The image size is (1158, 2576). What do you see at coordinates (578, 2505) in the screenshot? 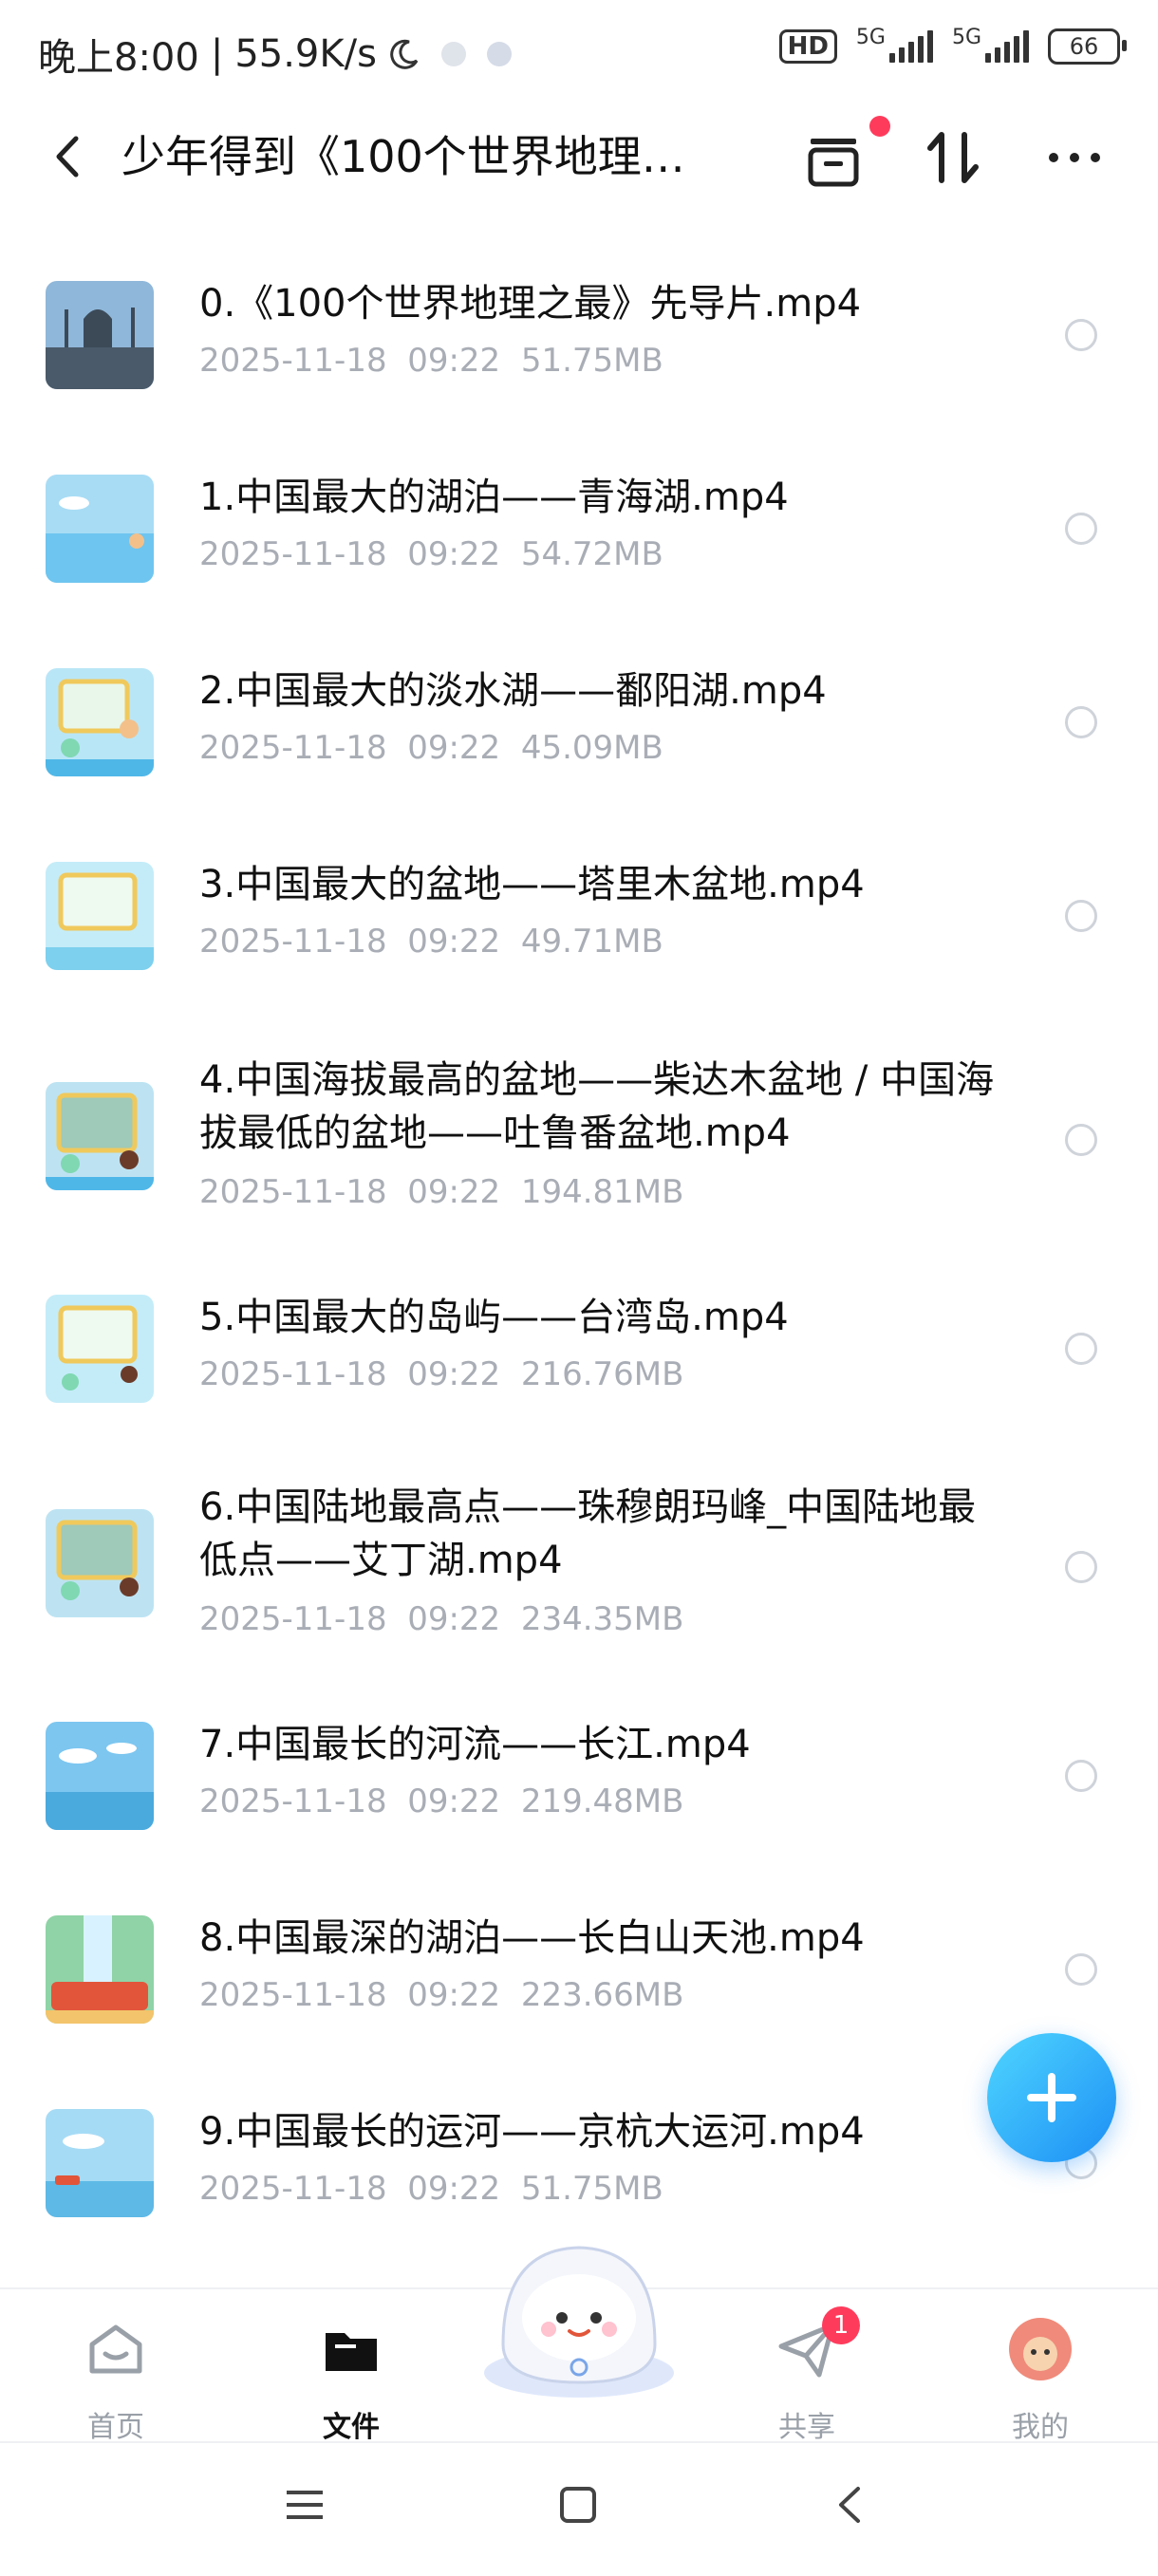
I see `home-square-icon` at bounding box center [578, 2505].